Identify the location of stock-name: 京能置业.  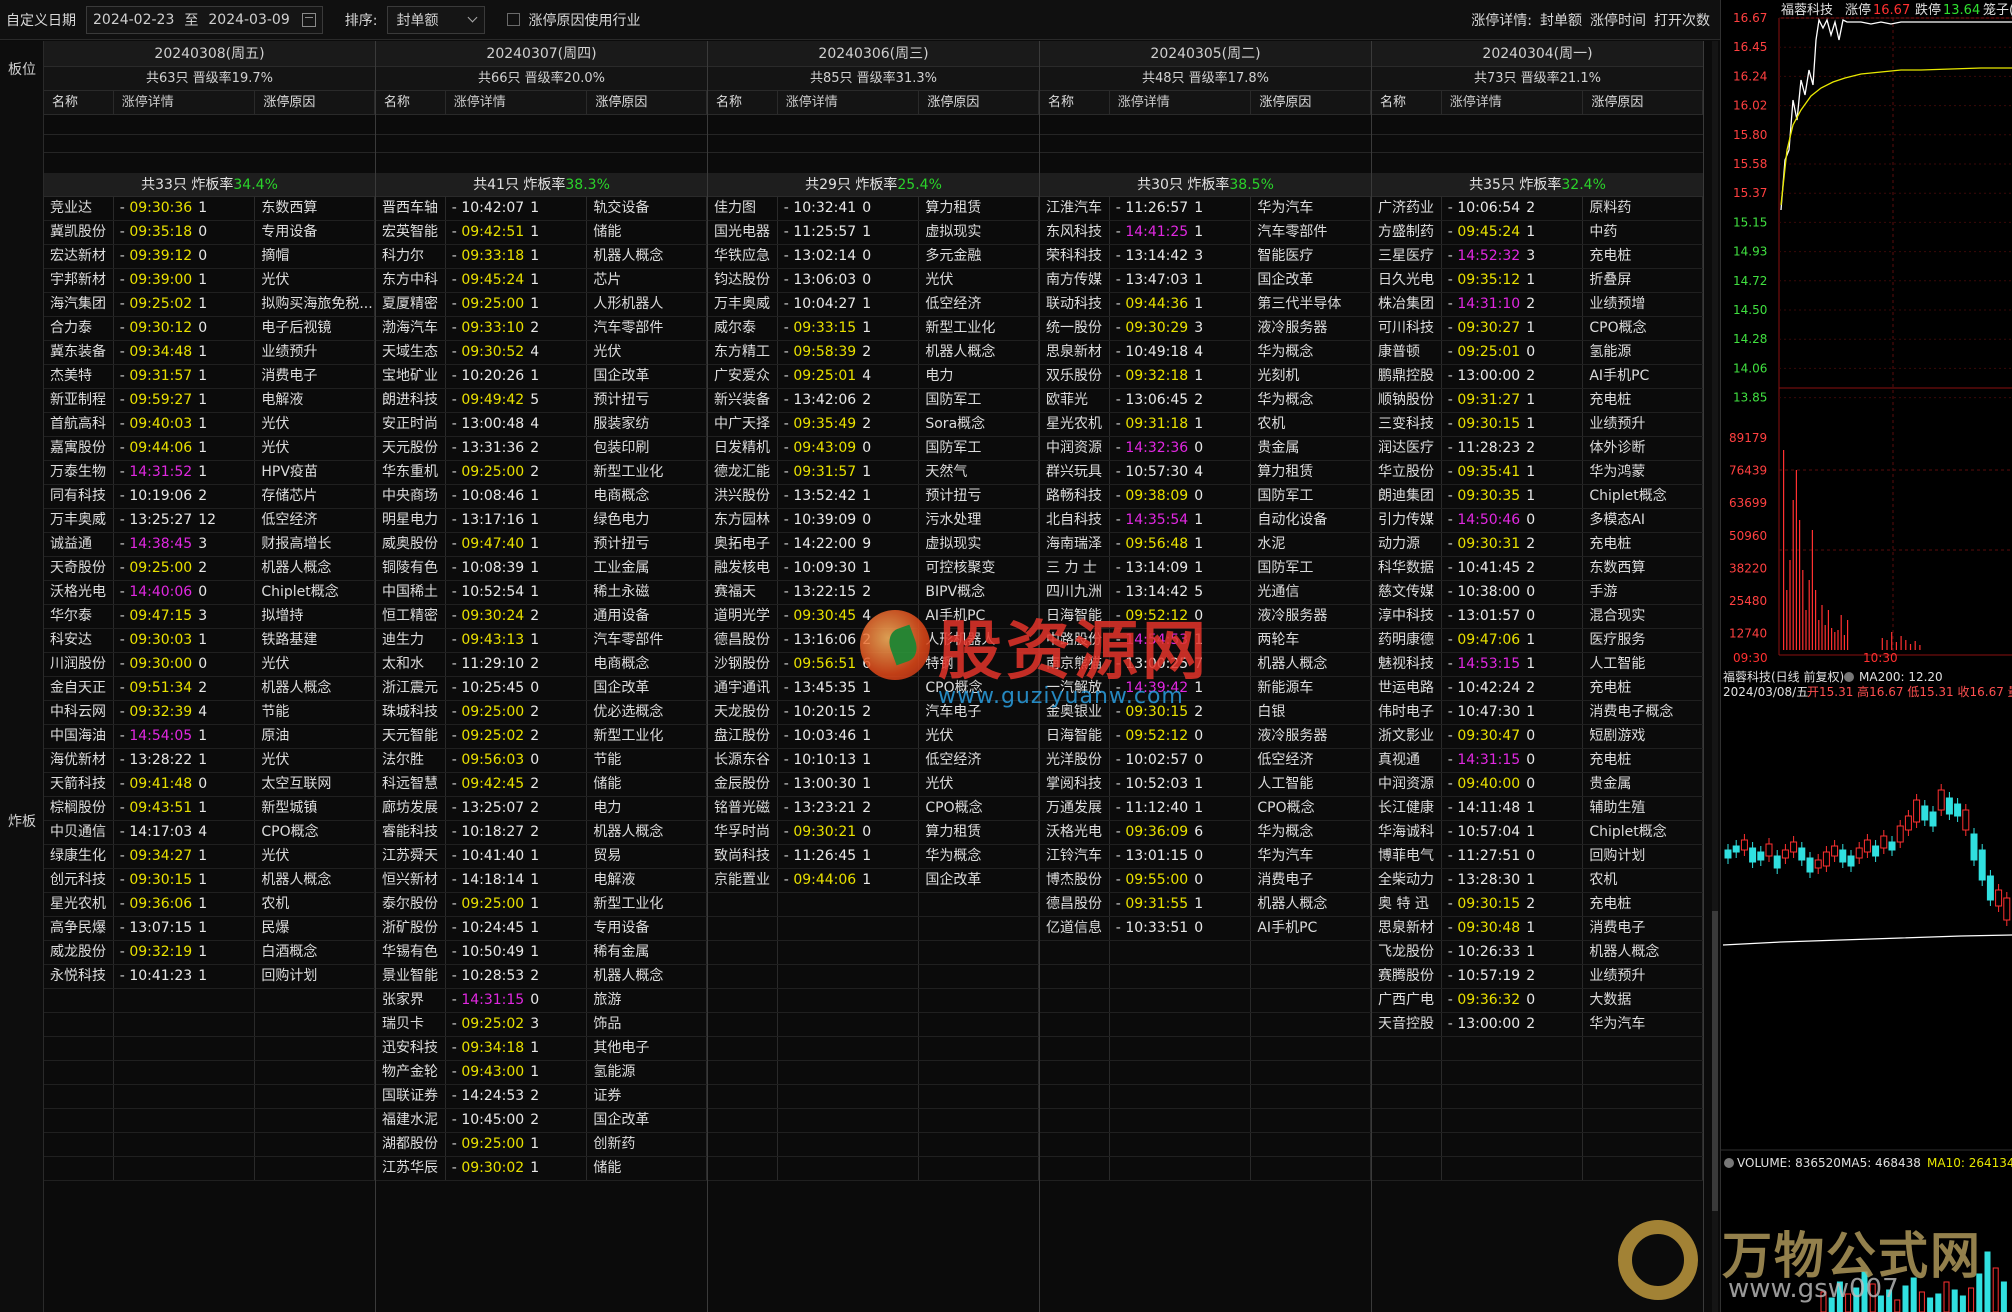
(743, 880).